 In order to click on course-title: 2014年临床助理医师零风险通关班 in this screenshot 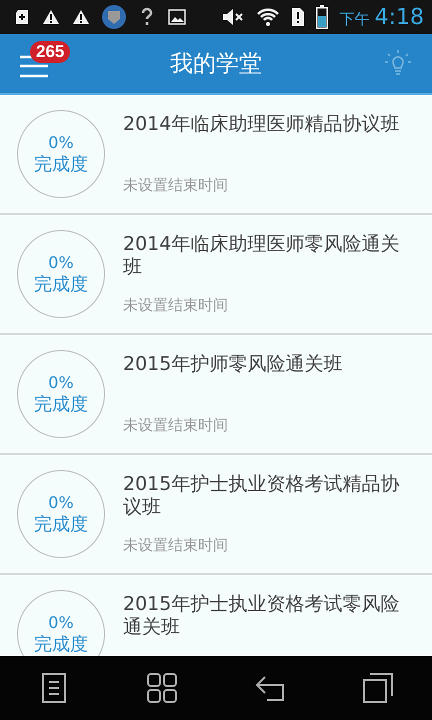, I will do `click(261, 256)`.